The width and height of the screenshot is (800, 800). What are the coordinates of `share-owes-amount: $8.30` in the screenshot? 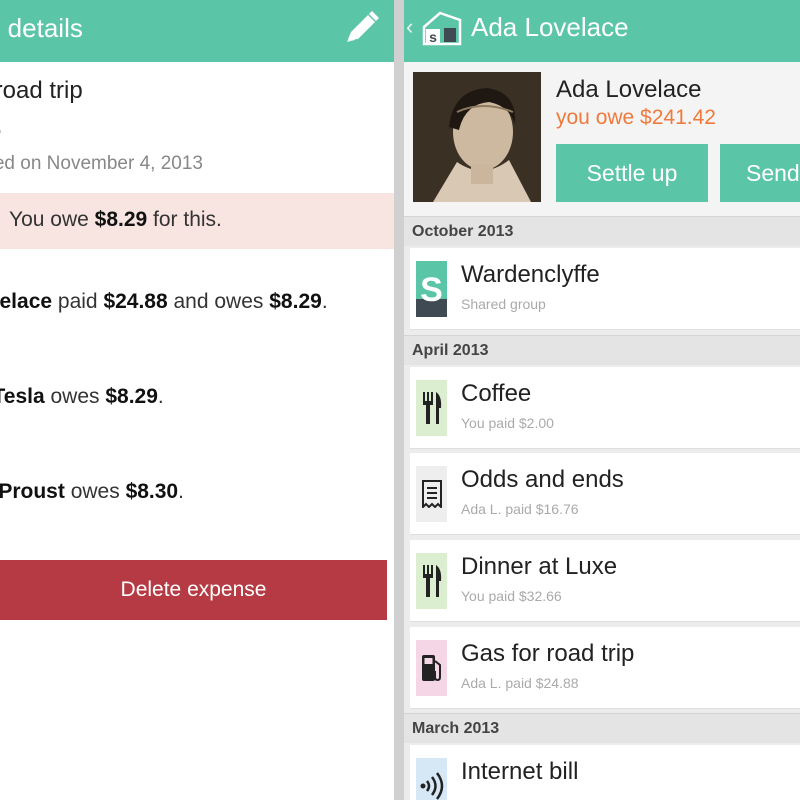 It's located at (152, 491).